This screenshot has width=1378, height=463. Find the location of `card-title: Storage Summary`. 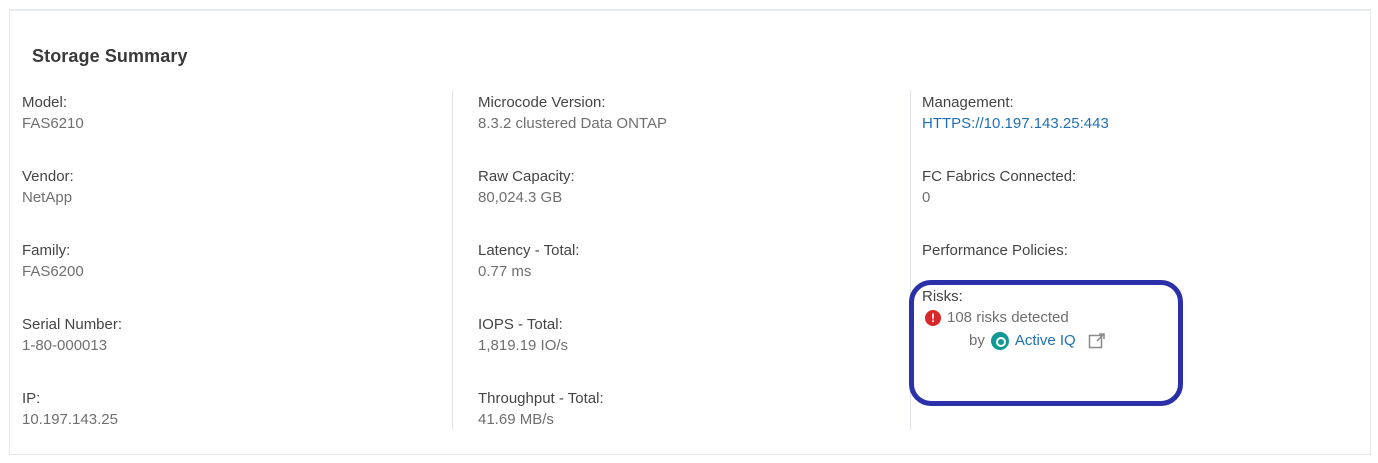

card-title: Storage Summary is located at coordinates (110, 56).